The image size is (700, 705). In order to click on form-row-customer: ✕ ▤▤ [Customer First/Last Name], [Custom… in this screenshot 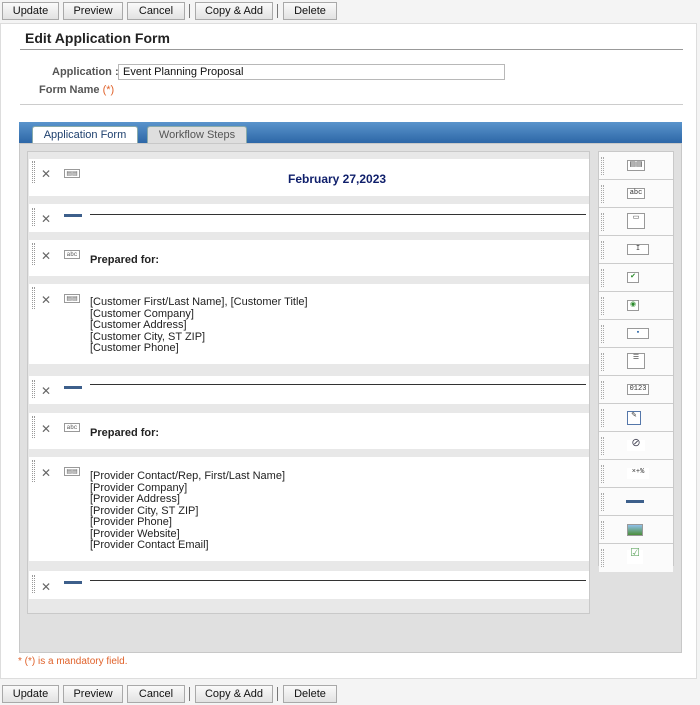, I will do `click(309, 324)`.